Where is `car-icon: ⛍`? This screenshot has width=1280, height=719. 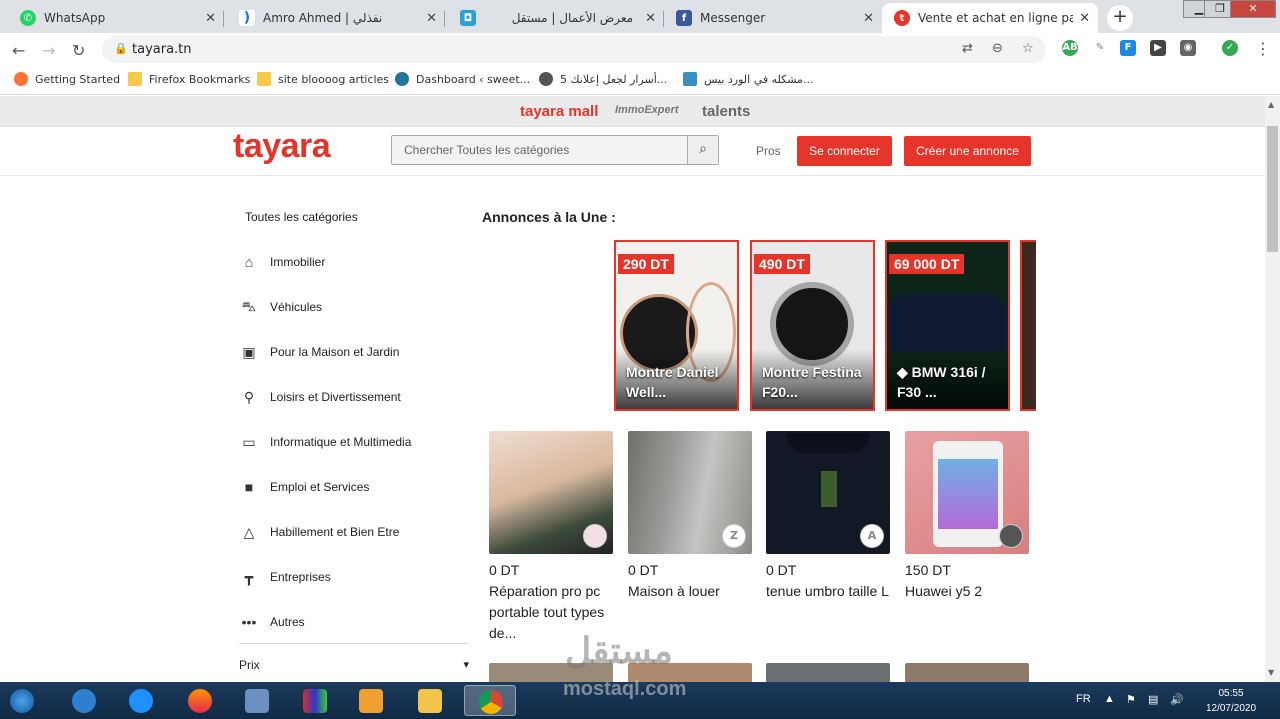
car-icon: ⛍ is located at coordinates (249, 305).